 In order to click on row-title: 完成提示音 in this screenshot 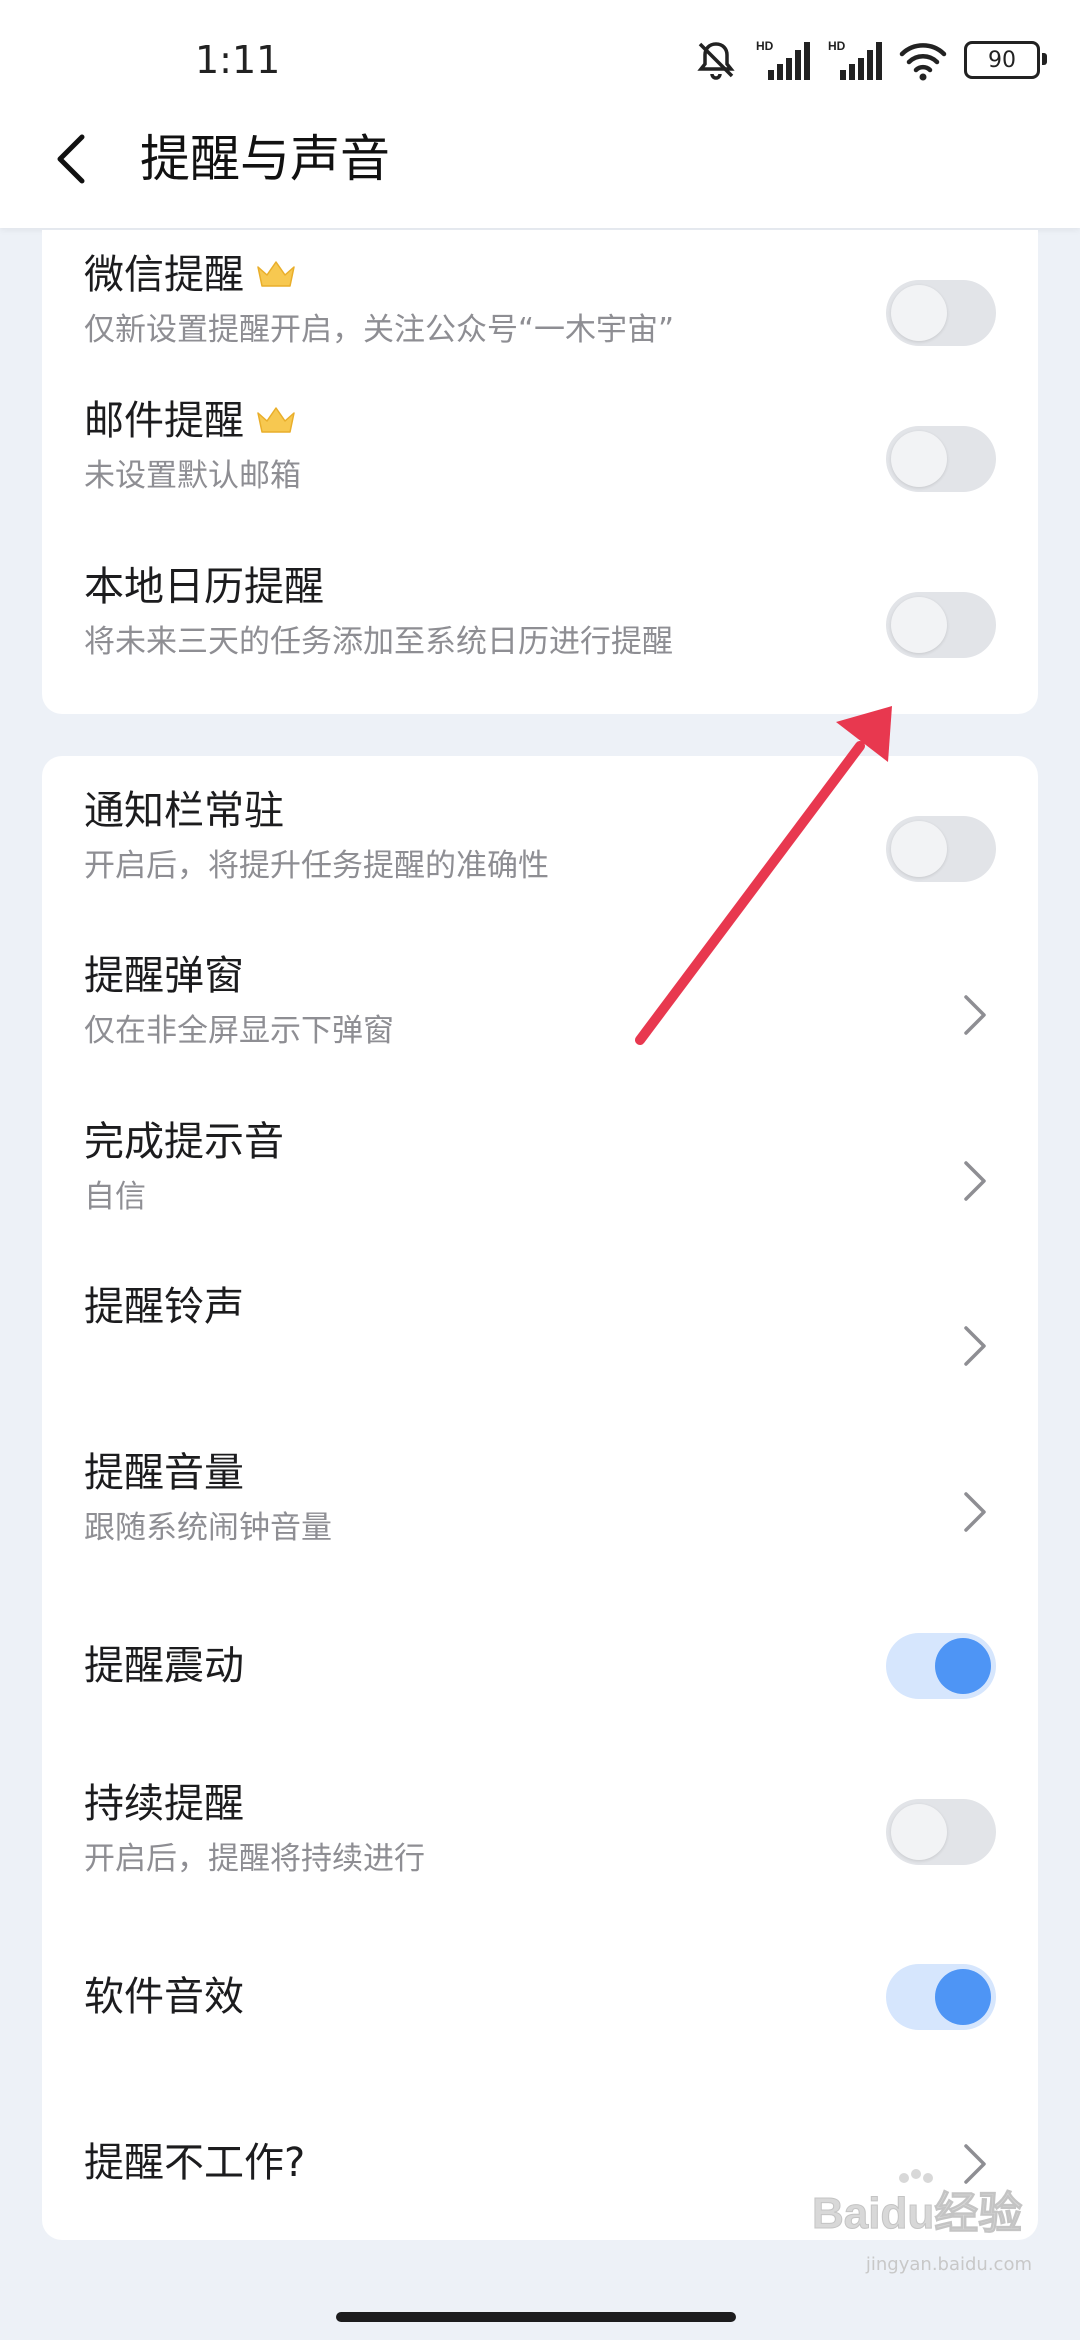, I will do `click(184, 1142)`.